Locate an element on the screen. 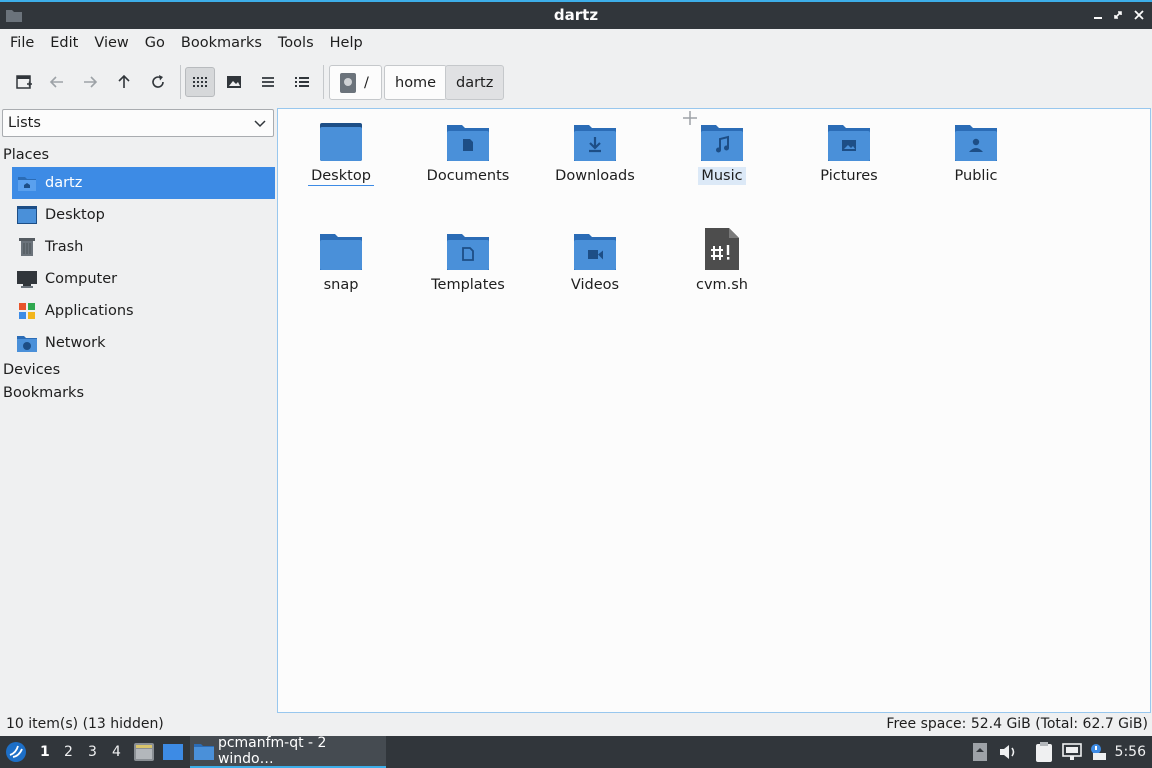  folder-desktop-icon is located at coordinates (341, 139).